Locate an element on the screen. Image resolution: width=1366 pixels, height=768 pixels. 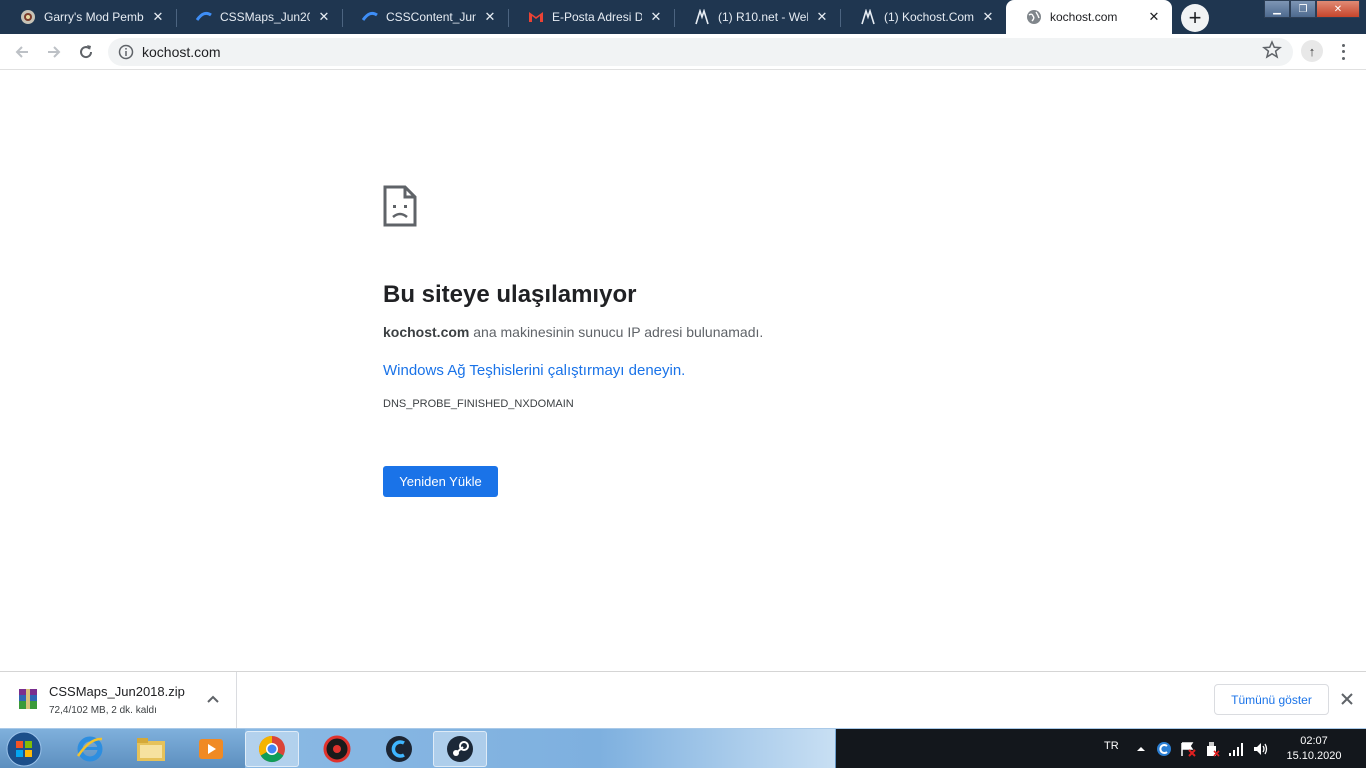
network-signal-icon is located at coordinates (1236, 749).